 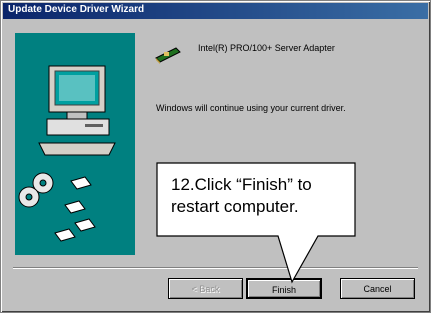 I want to click on device-name: Intel(R) PRO/100+ Server Adapter, so click(x=266, y=48).